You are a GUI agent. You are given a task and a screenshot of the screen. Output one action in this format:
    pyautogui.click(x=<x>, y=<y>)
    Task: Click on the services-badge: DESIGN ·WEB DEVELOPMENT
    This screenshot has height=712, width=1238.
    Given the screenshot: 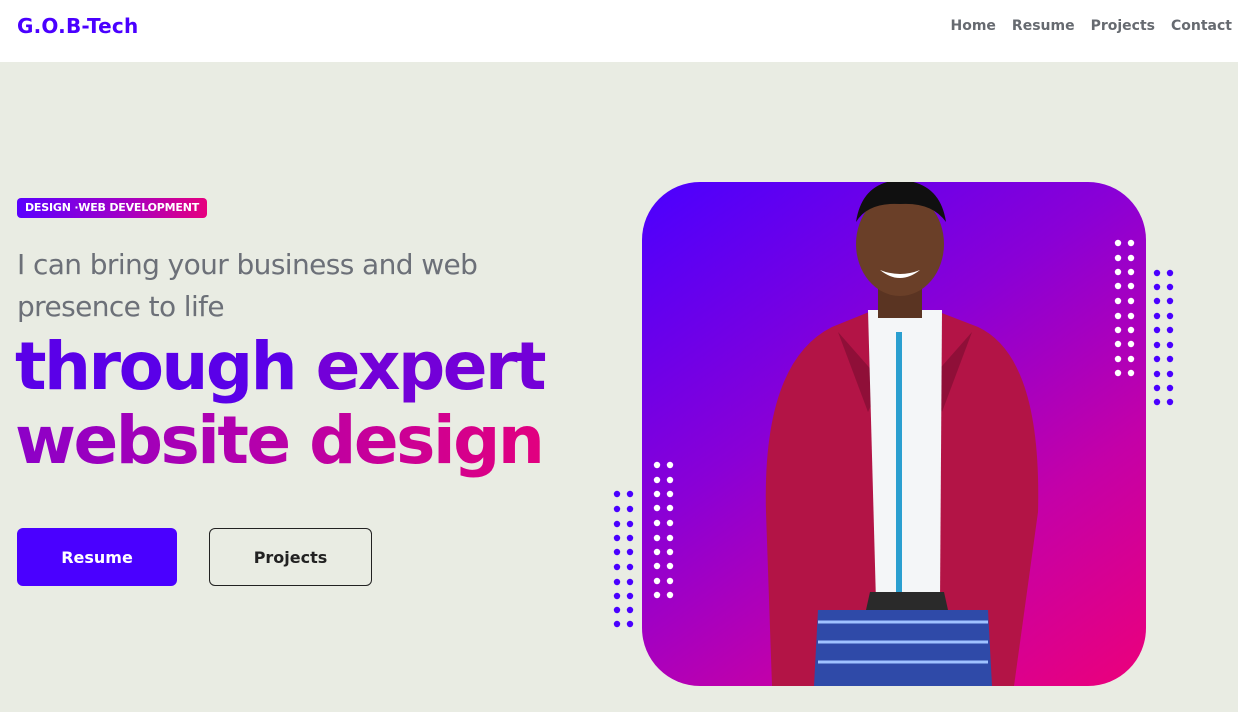 What is the action you would take?
    pyautogui.click(x=112, y=208)
    